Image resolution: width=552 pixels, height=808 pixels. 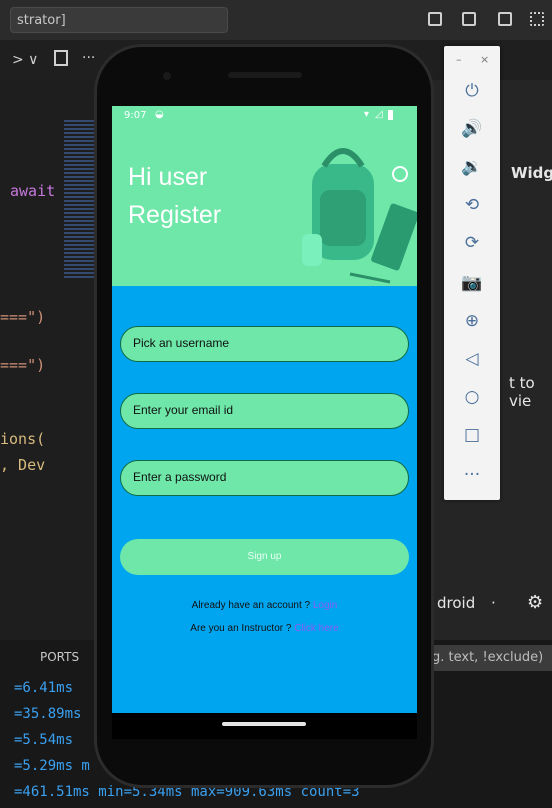 I want to click on emulator-toolbar: – × ⏻ 🔊 🔉 ⟲ ⟳ 📷 ⊕ ◁ ○ □ ···, so click(x=472, y=273).